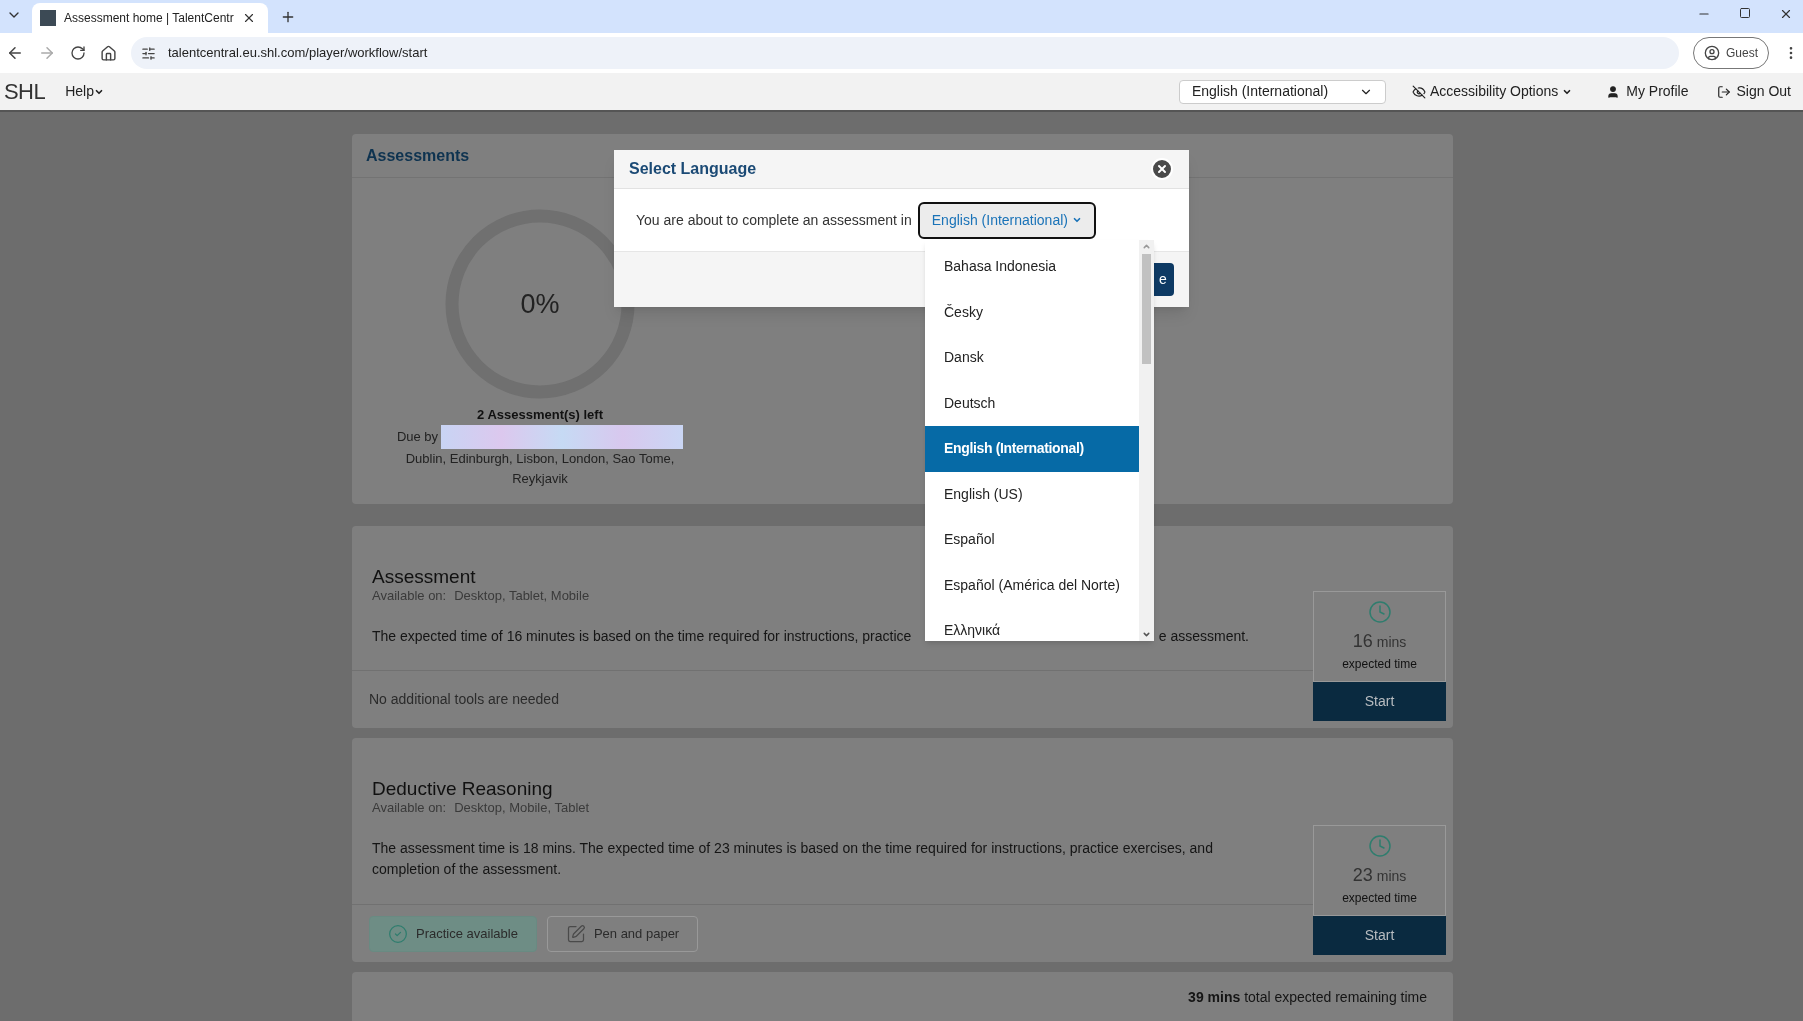  What do you see at coordinates (1032, 449) in the screenshot?
I see `language-option: English (International)` at bounding box center [1032, 449].